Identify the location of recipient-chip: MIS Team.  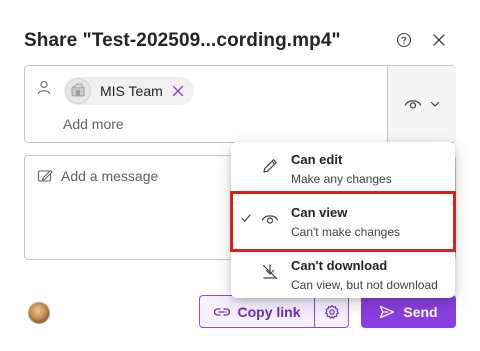
(129, 91).